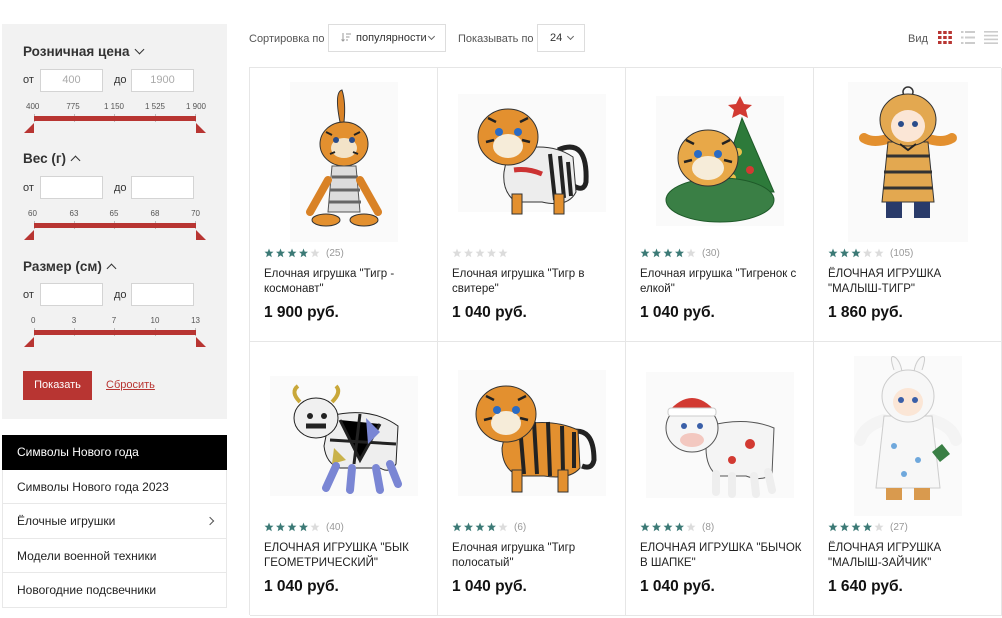 Image resolution: width=1002 pixels, height=618 pixels. Describe the element at coordinates (115, 118) in the screenshot. I see `price-range-track` at that location.